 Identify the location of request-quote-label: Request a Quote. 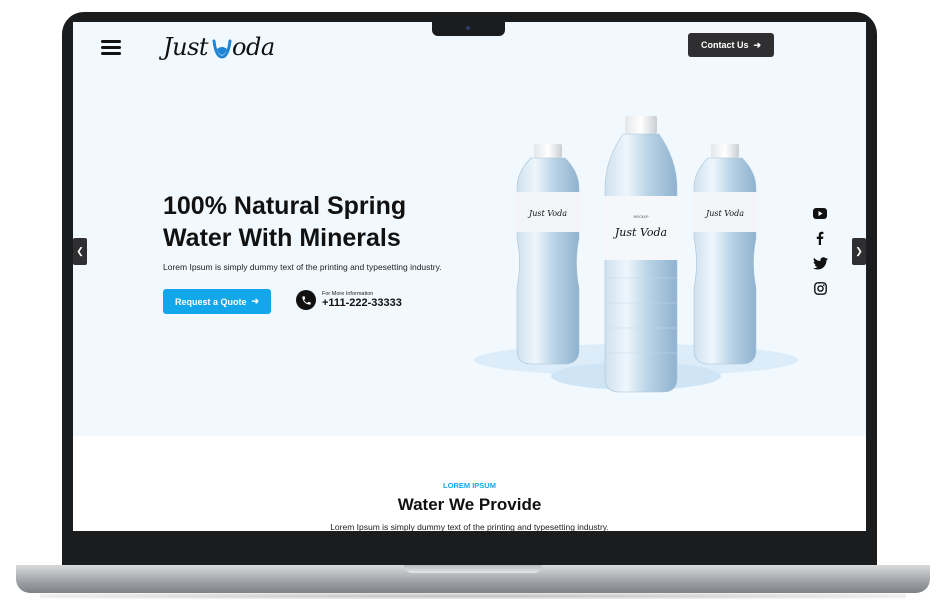
(210, 301).